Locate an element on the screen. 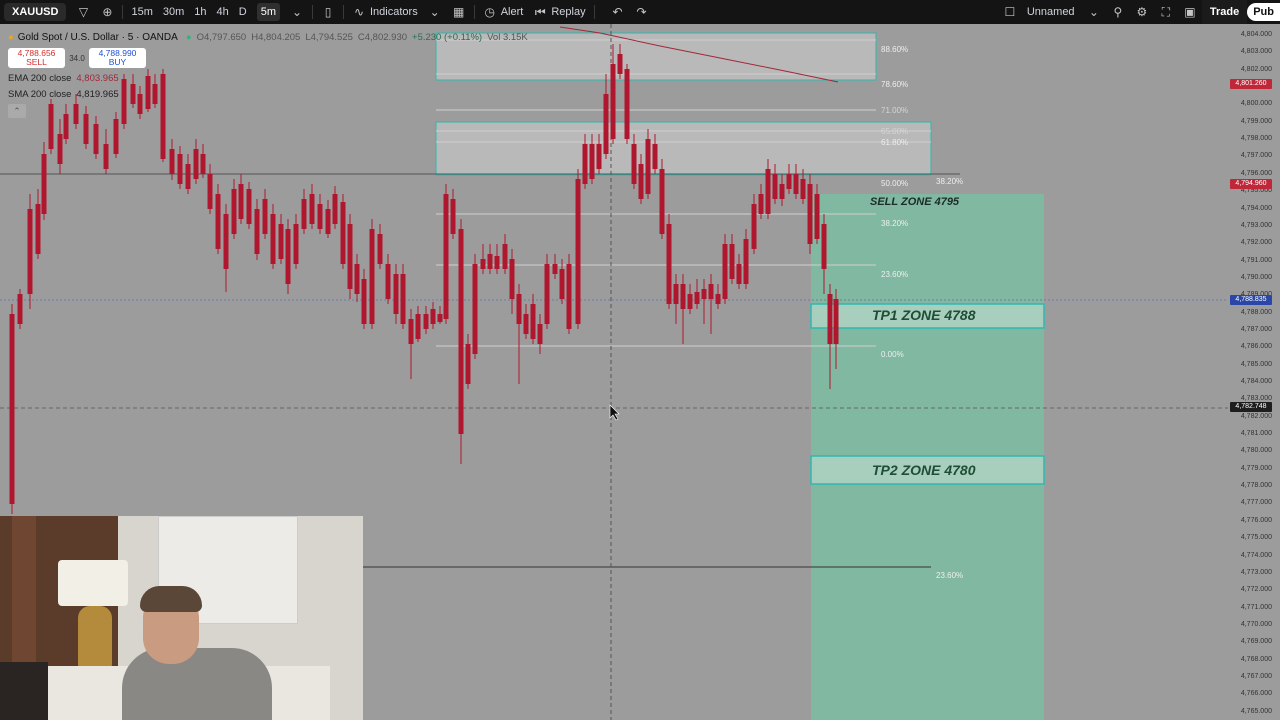 The height and width of the screenshot is (720, 1280). price-axis-tick: 4,778.000 is located at coordinates (1256, 486).